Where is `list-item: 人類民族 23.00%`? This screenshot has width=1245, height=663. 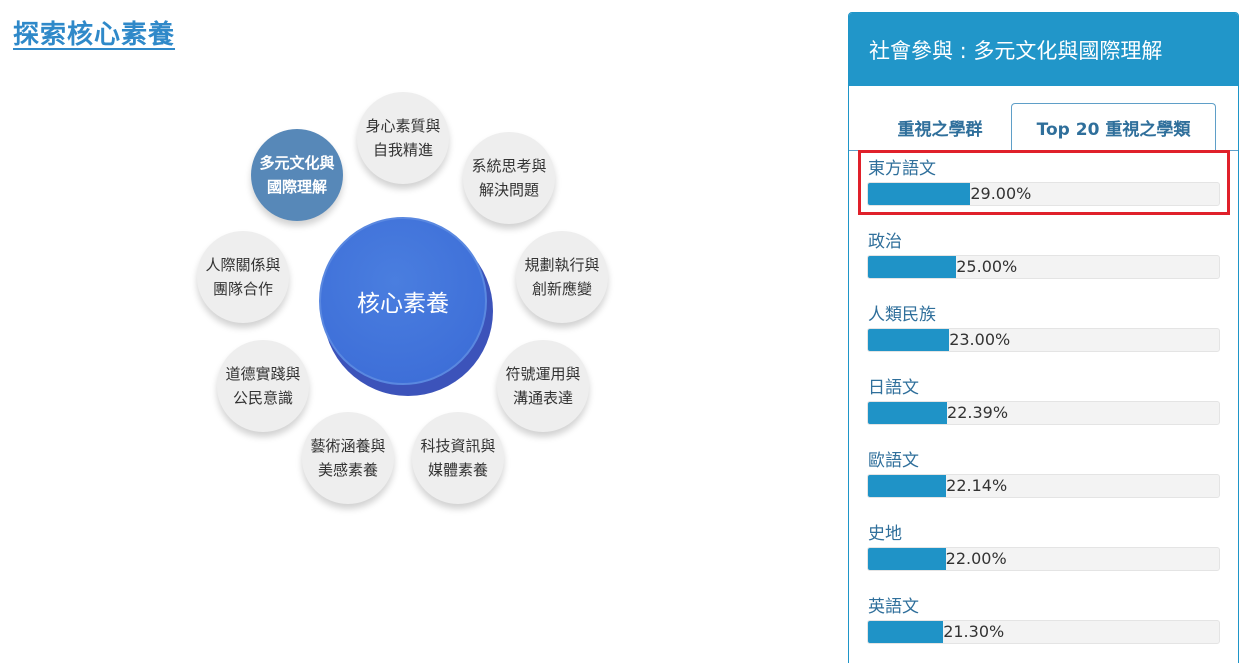 list-item: 人類民族 23.00% is located at coordinates (1044, 336).